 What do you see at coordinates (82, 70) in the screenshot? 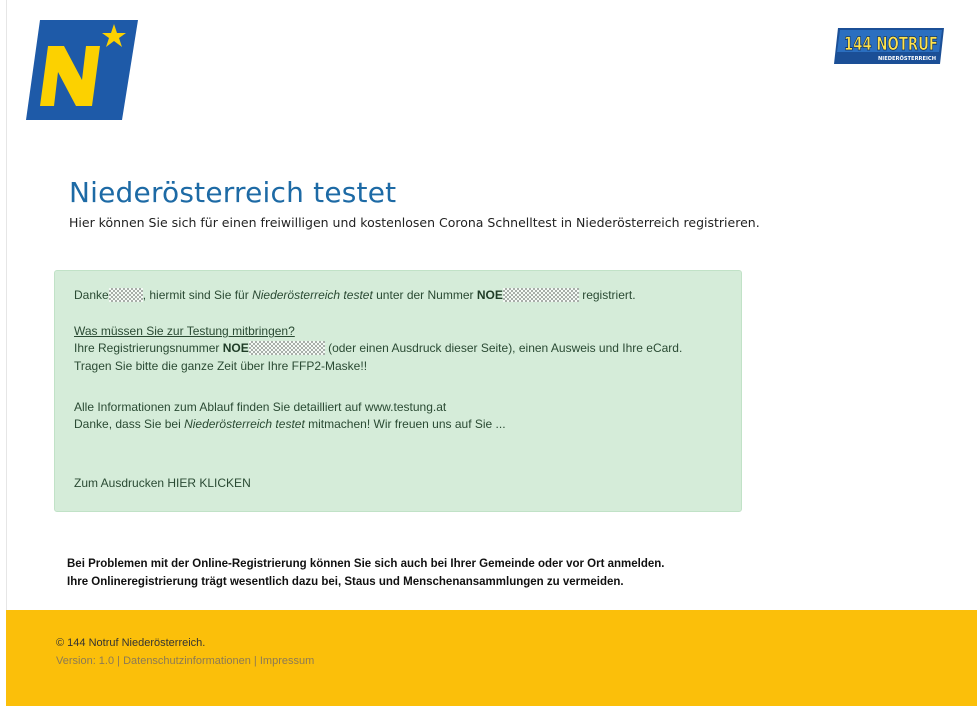
I see `noe-logo-icon` at bounding box center [82, 70].